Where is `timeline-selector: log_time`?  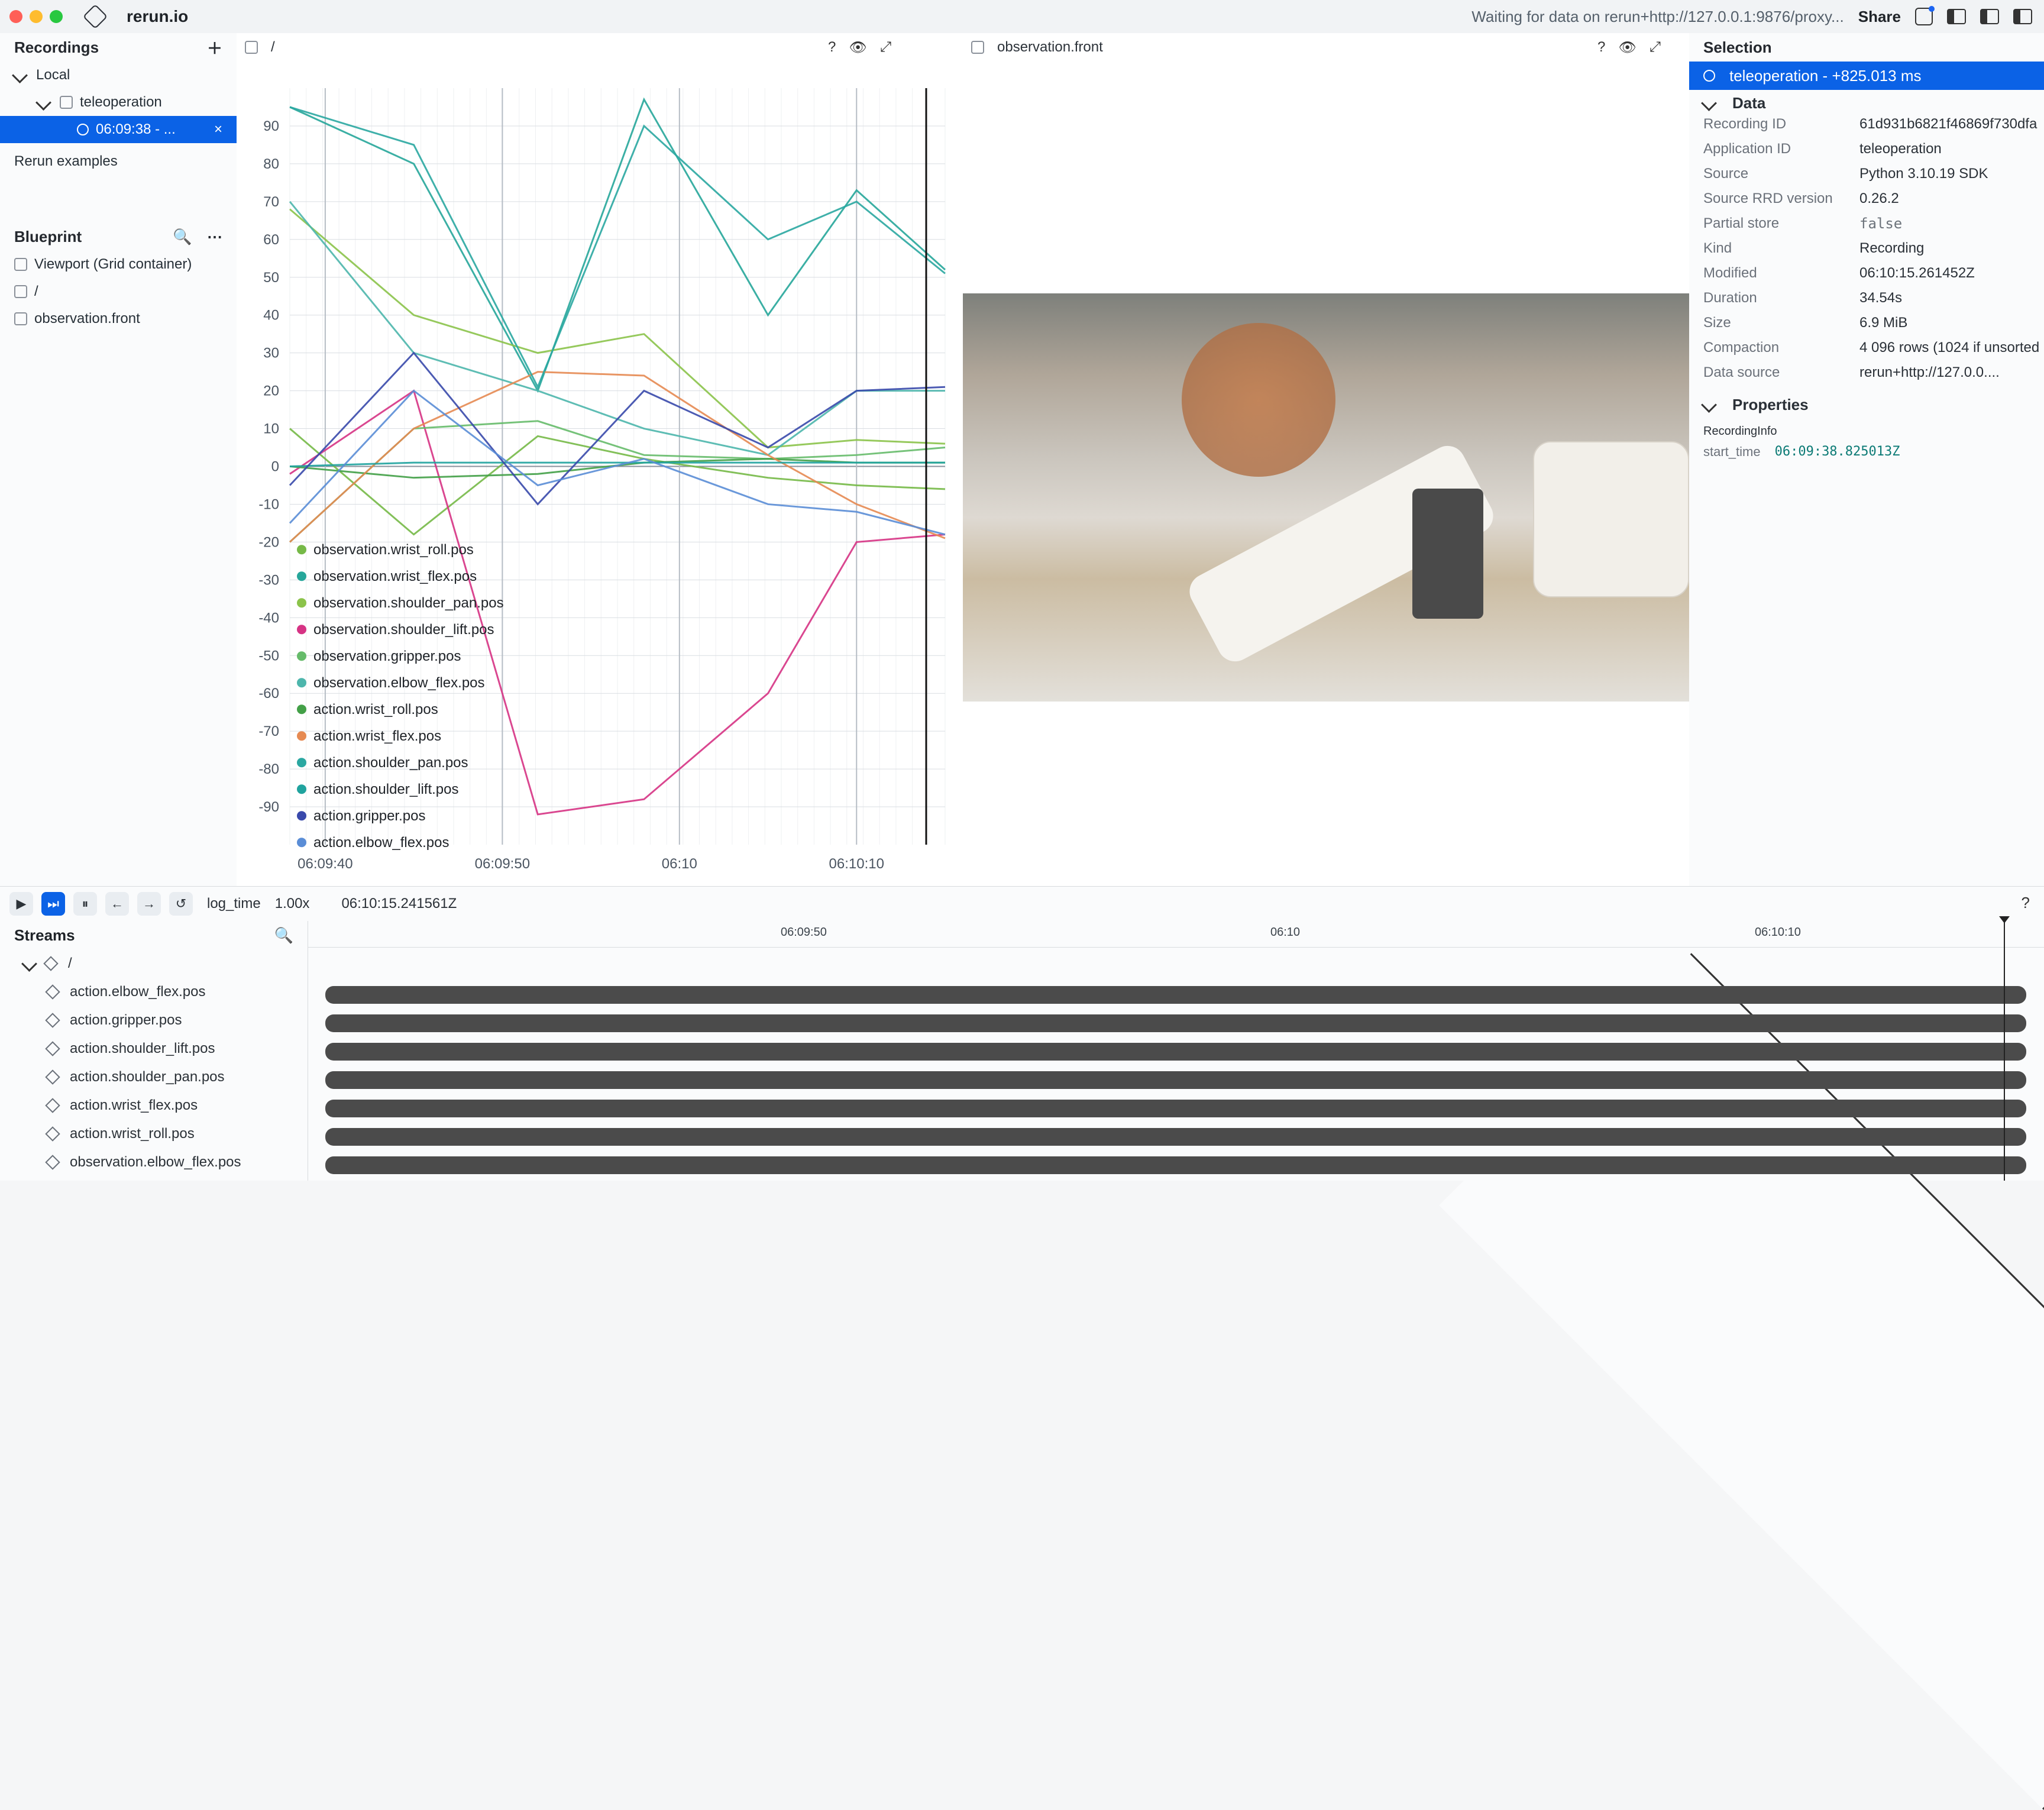
timeline-selector: log_time is located at coordinates (234, 904).